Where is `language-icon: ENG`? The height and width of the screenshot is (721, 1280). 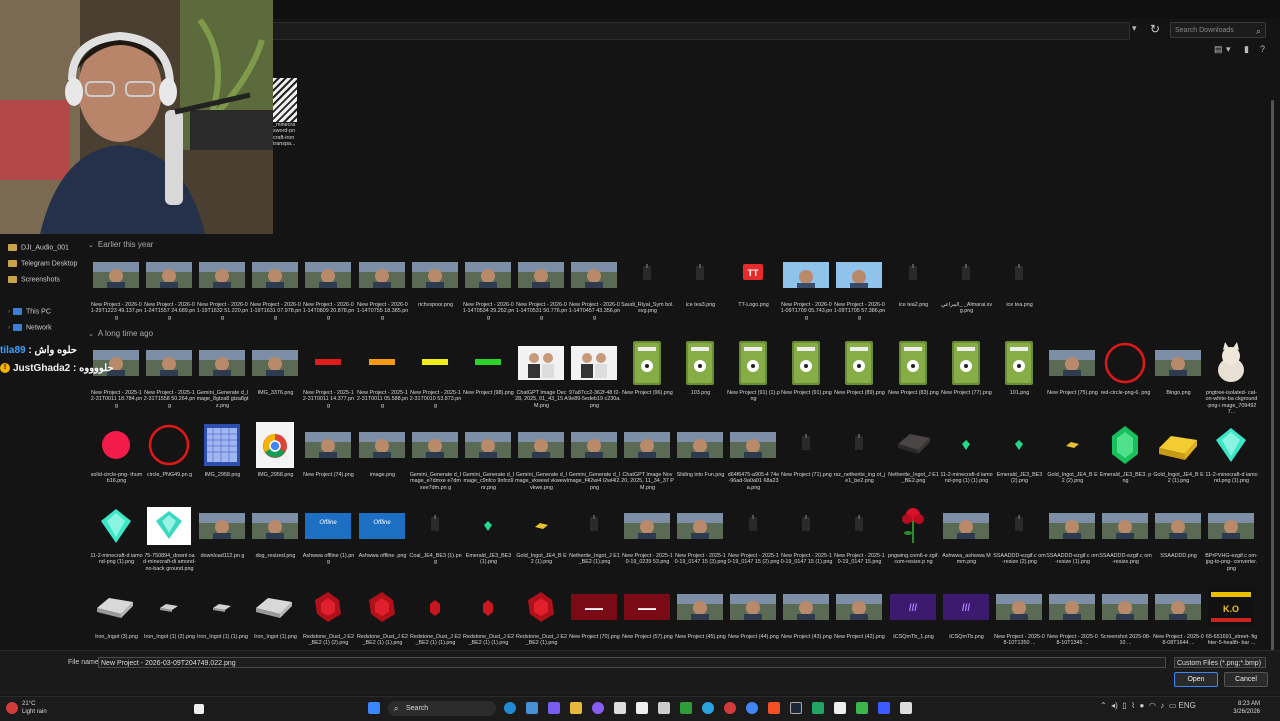
language-icon: ENG is located at coordinates (1187, 705).